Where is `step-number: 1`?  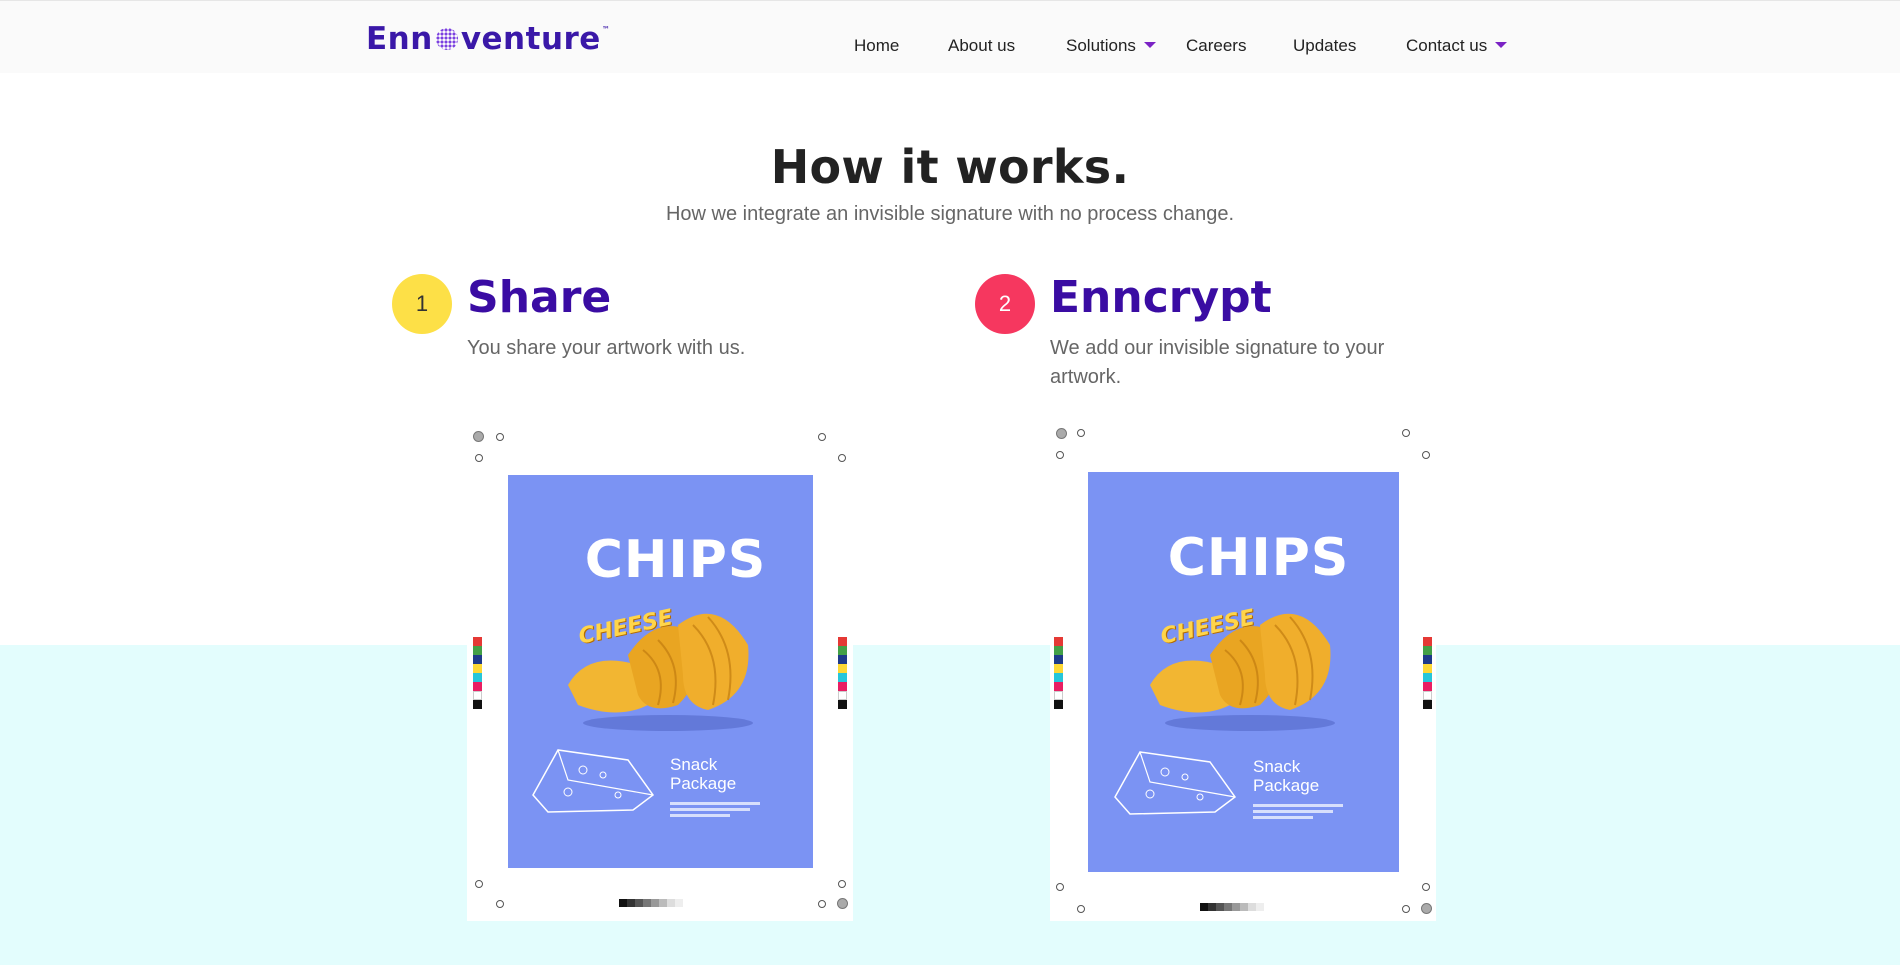 step-number: 1 is located at coordinates (422, 303).